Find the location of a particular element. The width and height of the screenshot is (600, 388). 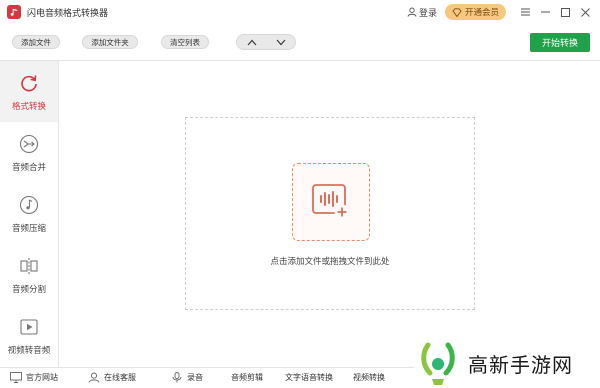

service-icon is located at coordinates (94, 377).